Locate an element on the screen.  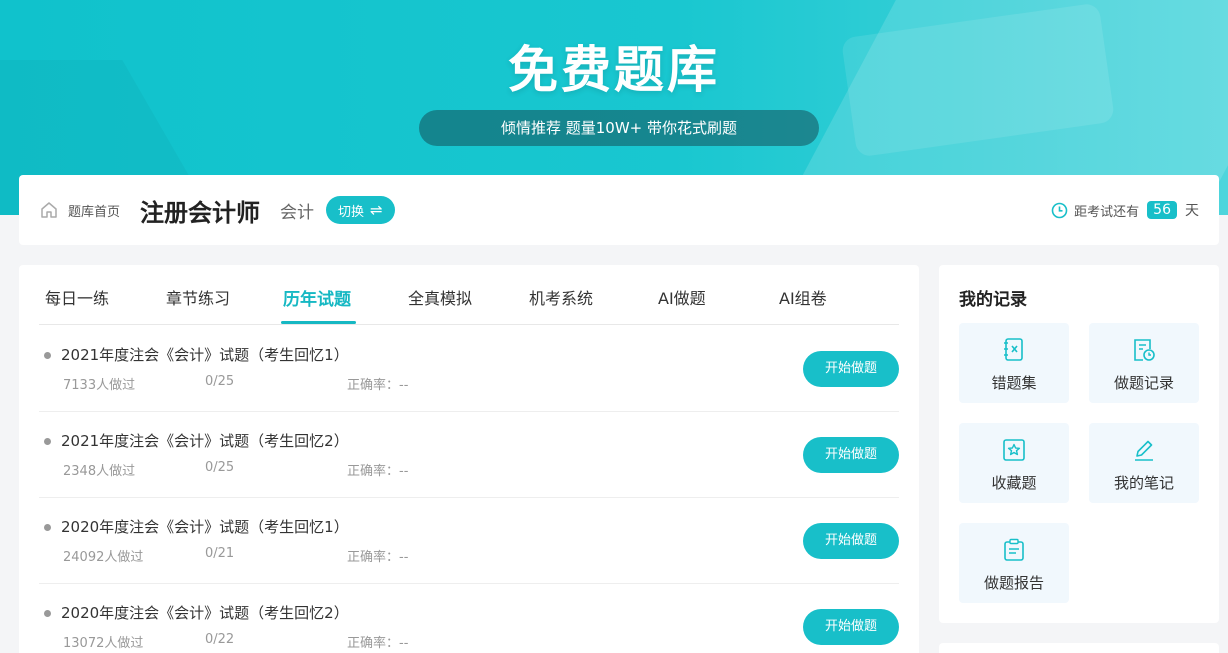
paper-done-count: 2348人做过 is located at coordinates (99, 471).